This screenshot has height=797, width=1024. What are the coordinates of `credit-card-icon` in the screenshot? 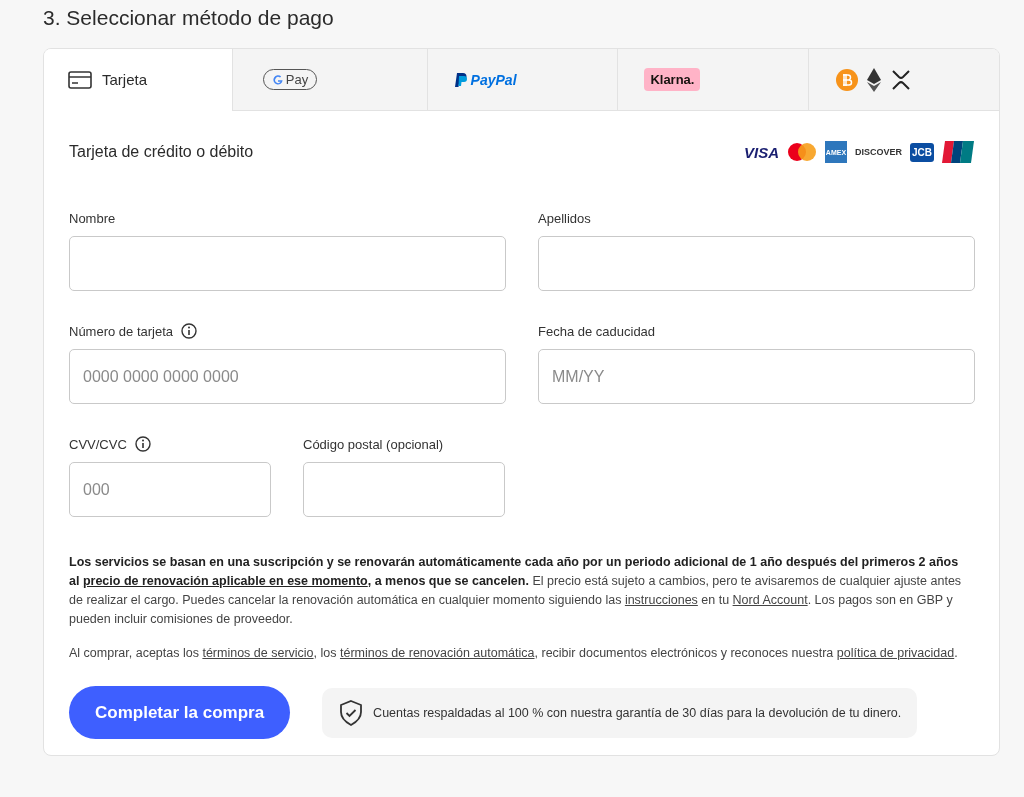 It's located at (80, 79).